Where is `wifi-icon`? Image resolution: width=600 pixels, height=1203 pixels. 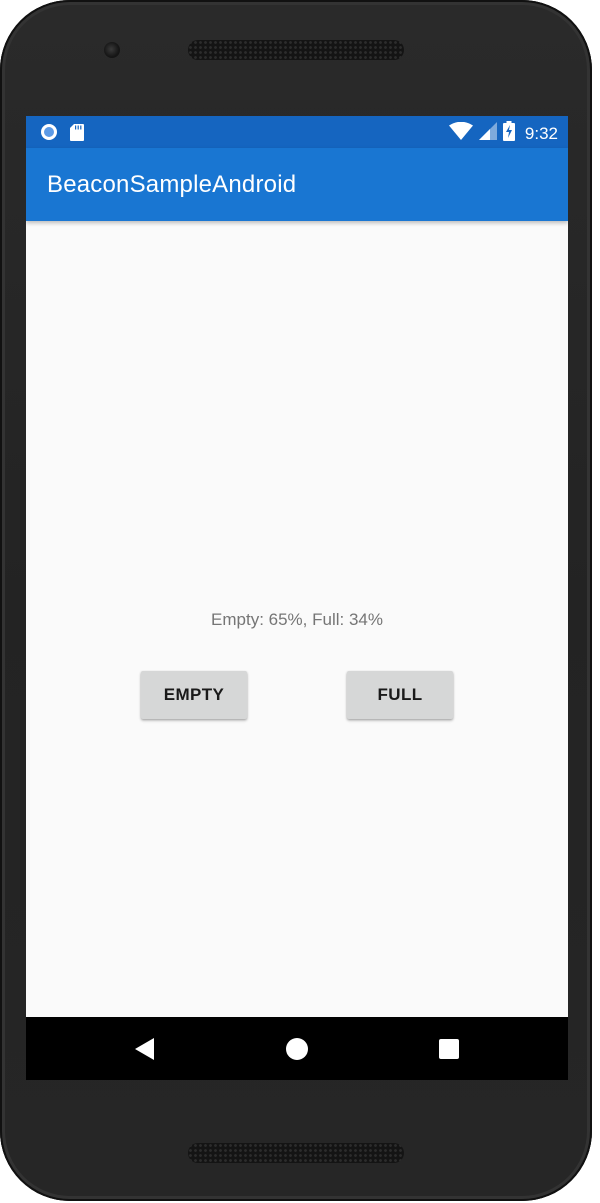 wifi-icon is located at coordinates (460, 133).